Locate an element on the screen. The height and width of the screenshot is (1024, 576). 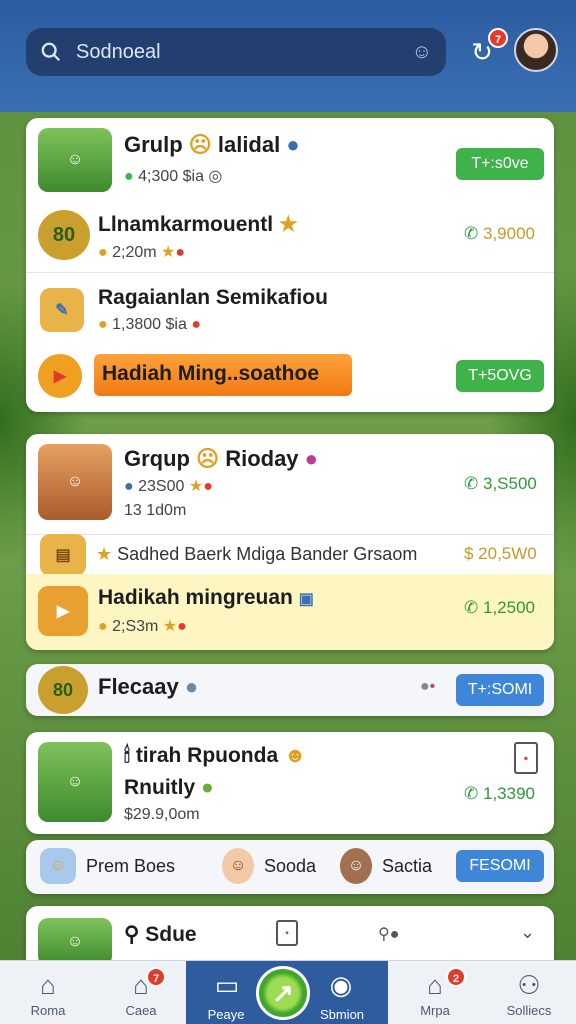
status-dots: ●• is located at coordinates (428, 686).